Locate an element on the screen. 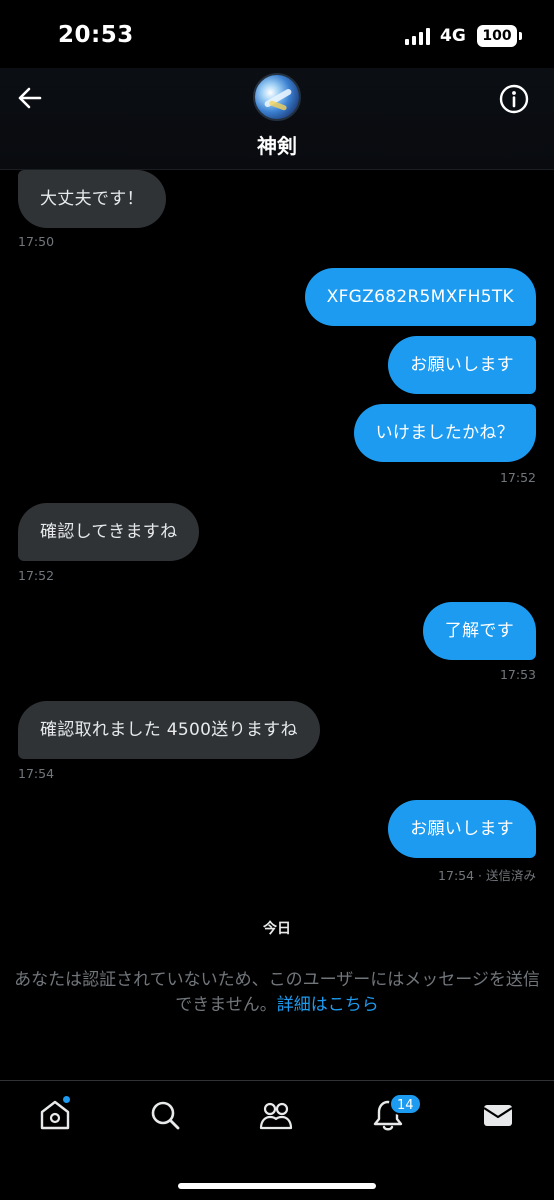 The image size is (554, 1200). signal-icon is located at coordinates (417, 36).